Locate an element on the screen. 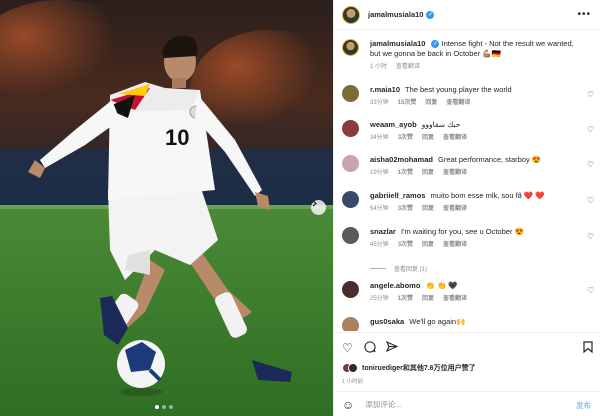 Image resolution: width=600 pixels, height=416 pixels. caption-translate-link: 查看翻译 is located at coordinates (408, 67).